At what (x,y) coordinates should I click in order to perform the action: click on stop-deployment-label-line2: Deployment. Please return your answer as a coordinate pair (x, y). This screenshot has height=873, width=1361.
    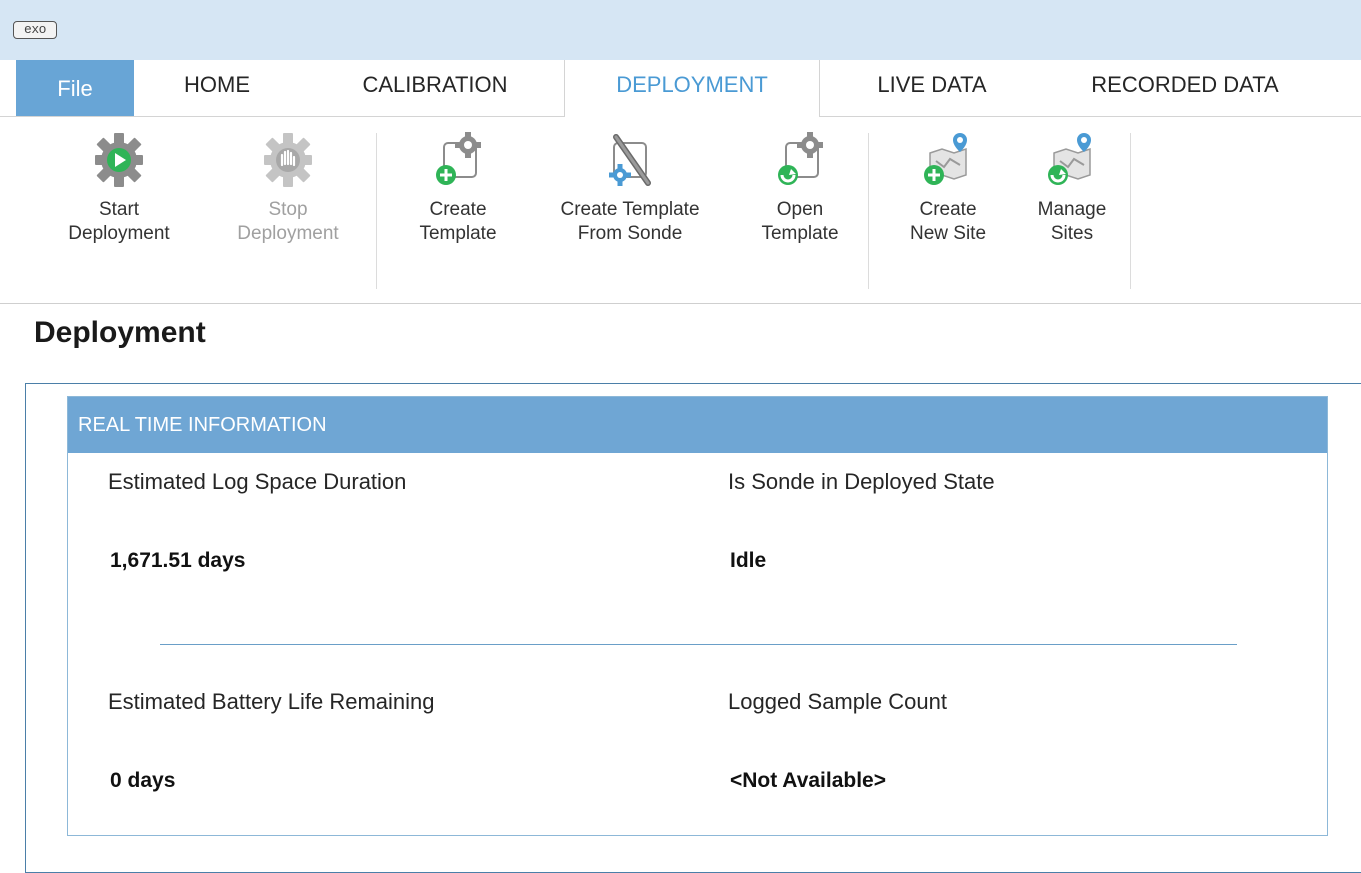
    Looking at the image, I should click on (288, 233).